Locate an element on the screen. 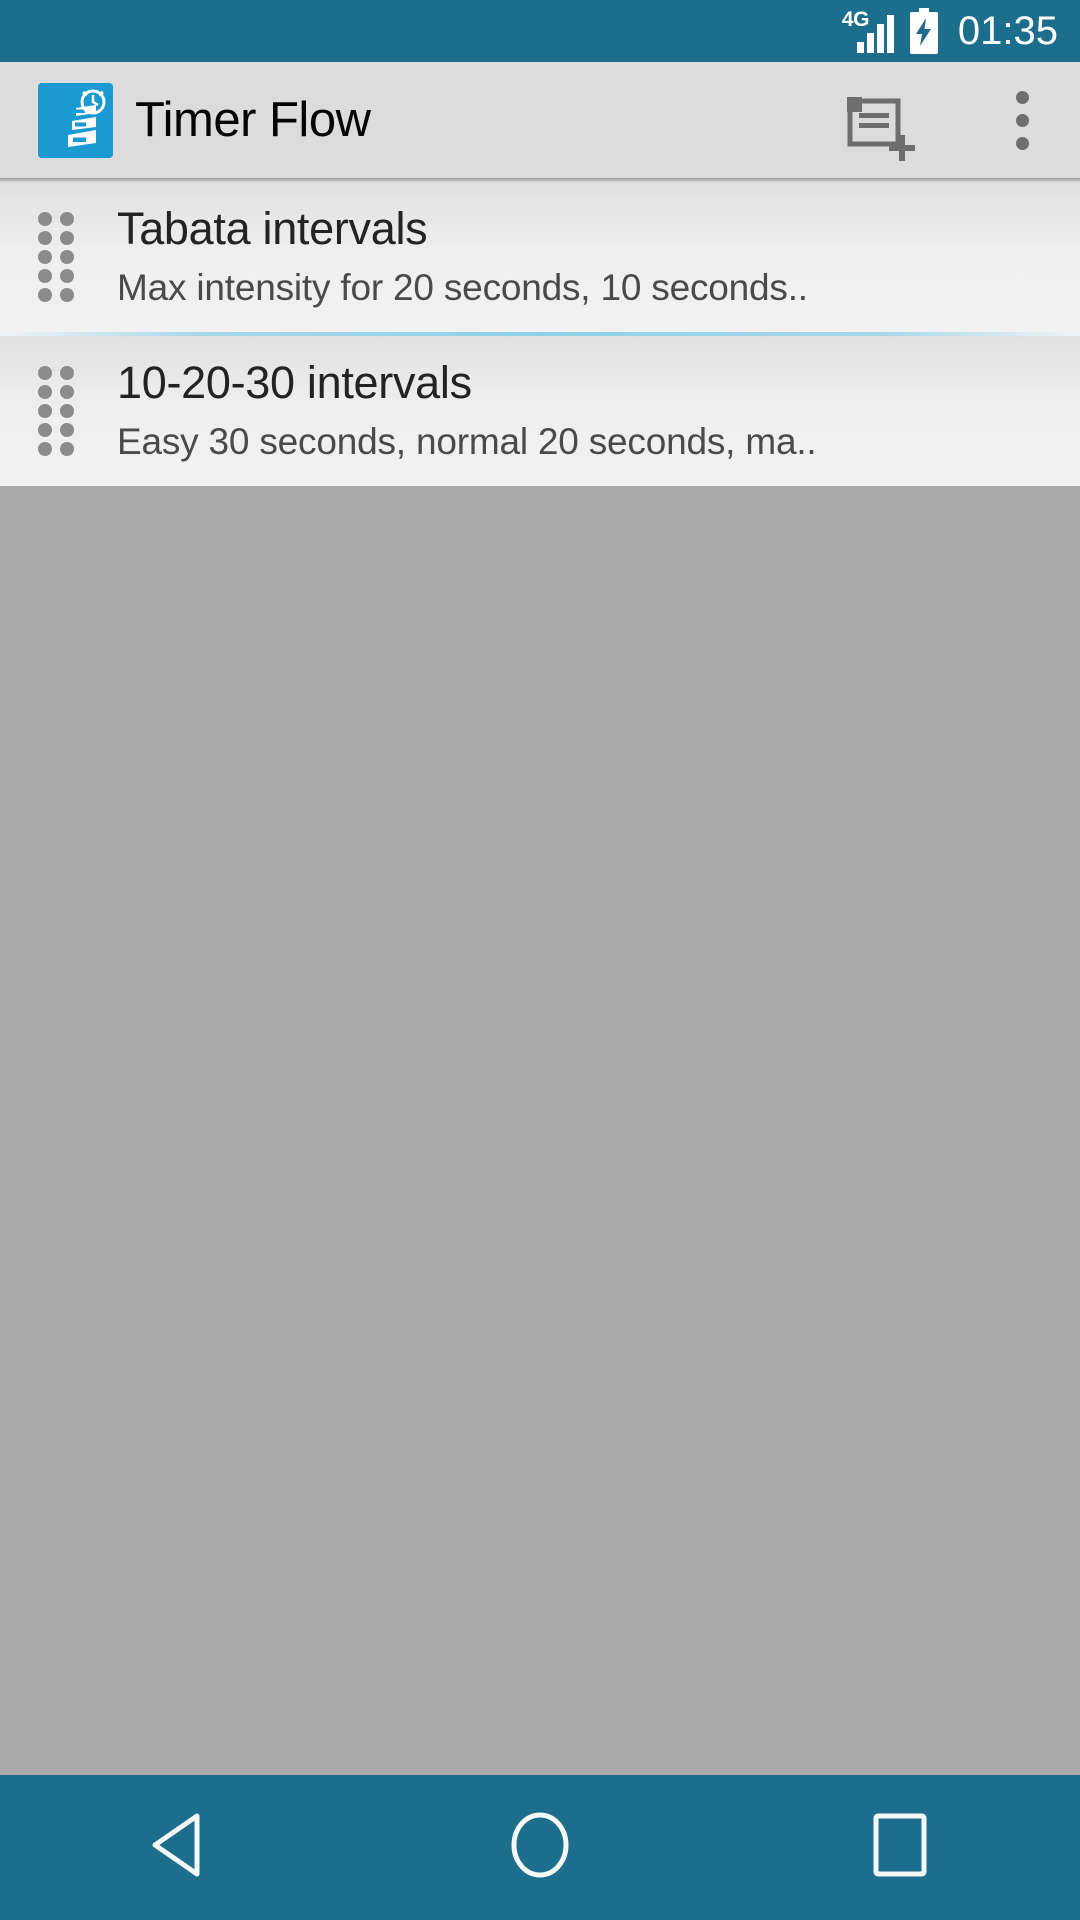 The image size is (1080, 1920). signal-bars-icon is located at coordinates (875, 33).